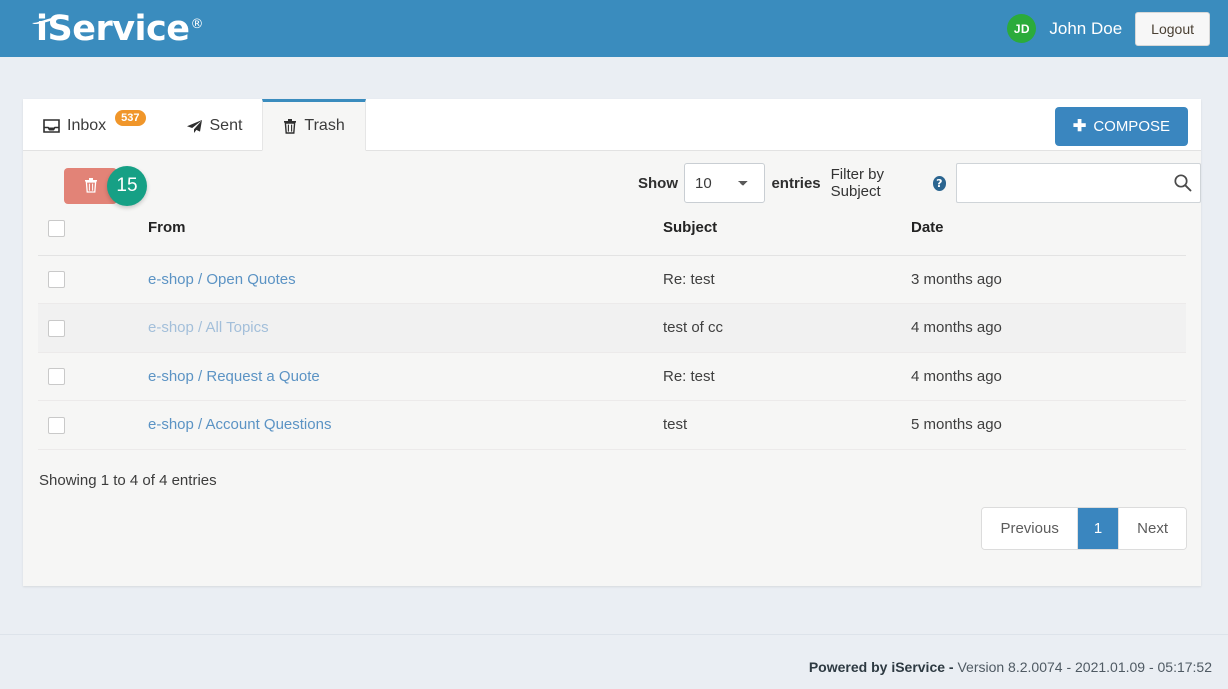 The height and width of the screenshot is (689, 1228). What do you see at coordinates (1048, 280) in the screenshot?
I see `row-date-cell: 3 months ago` at bounding box center [1048, 280].